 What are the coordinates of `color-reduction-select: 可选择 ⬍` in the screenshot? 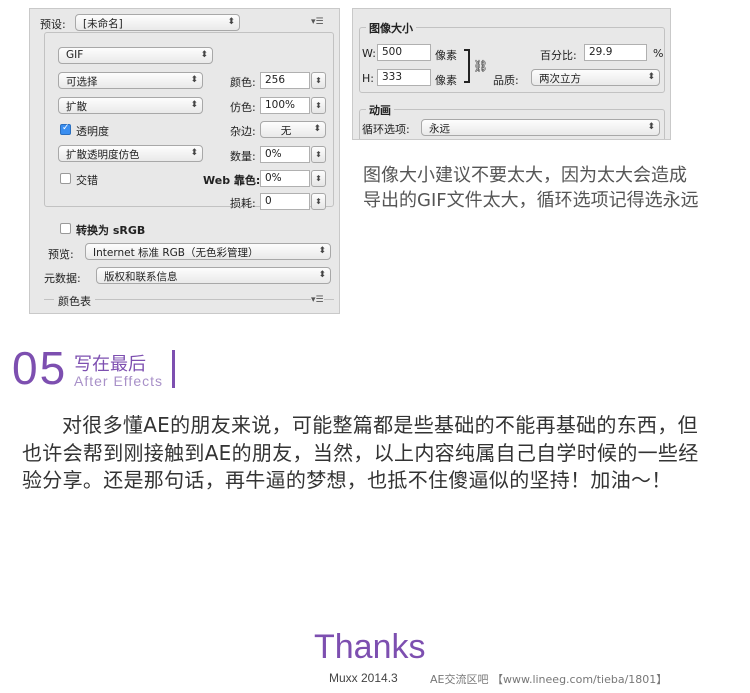 It's located at (130, 80).